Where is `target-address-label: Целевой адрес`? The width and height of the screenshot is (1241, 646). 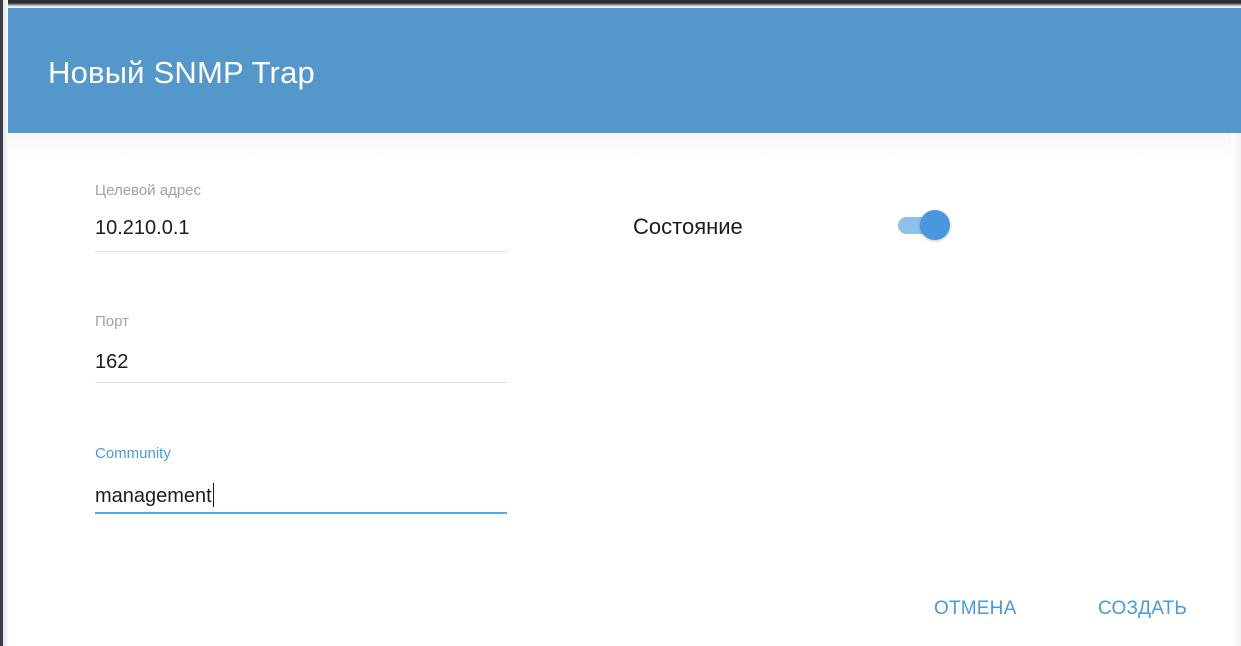 target-address-label: Целевой адрес is located at coordinates (148, 190).